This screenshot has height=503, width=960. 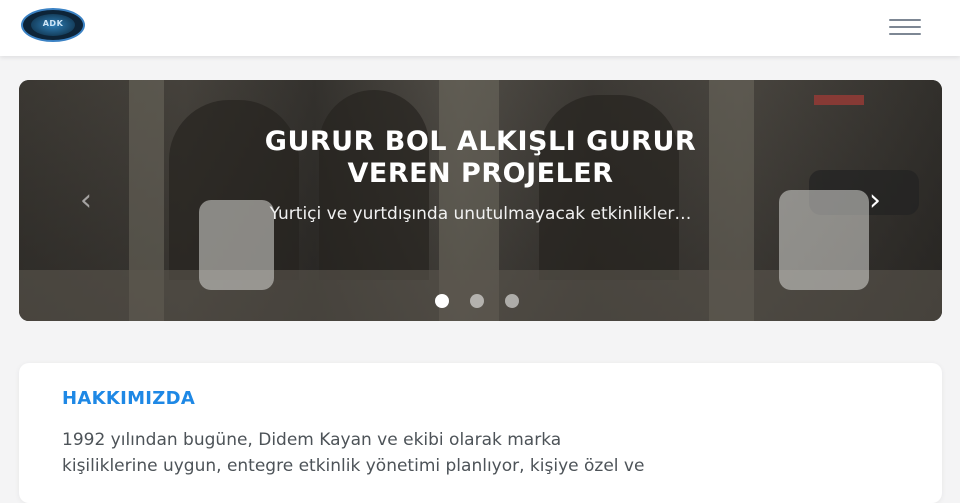 I want to click on carousel-prev-icon: ‹, so click(x=86, y=201).